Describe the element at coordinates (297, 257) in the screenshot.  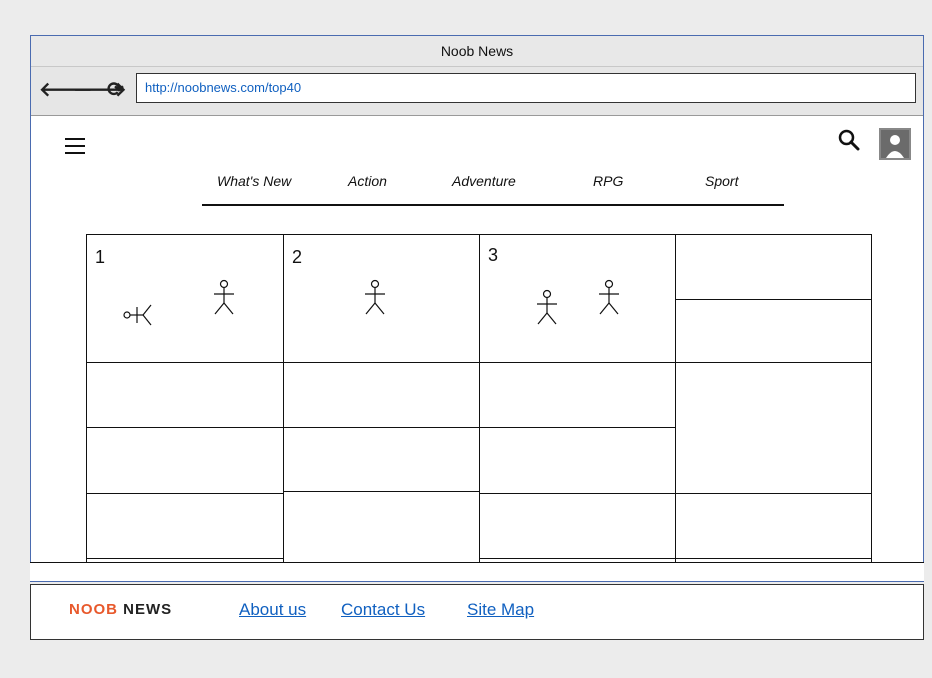
I see `cell-number: 2` at that location.